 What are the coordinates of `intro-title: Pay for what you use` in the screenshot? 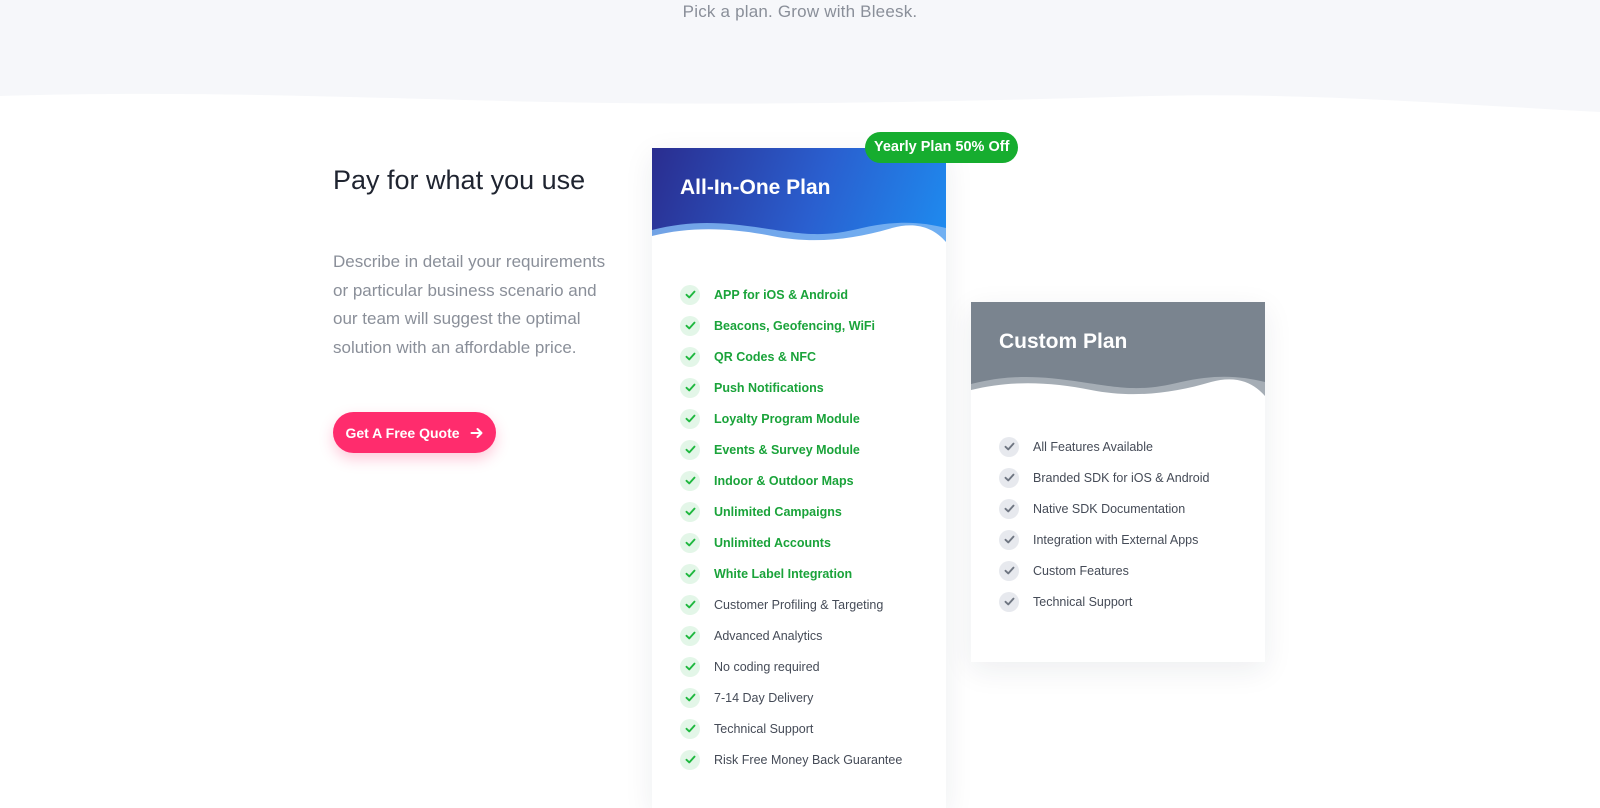 It's located at (459, 180).